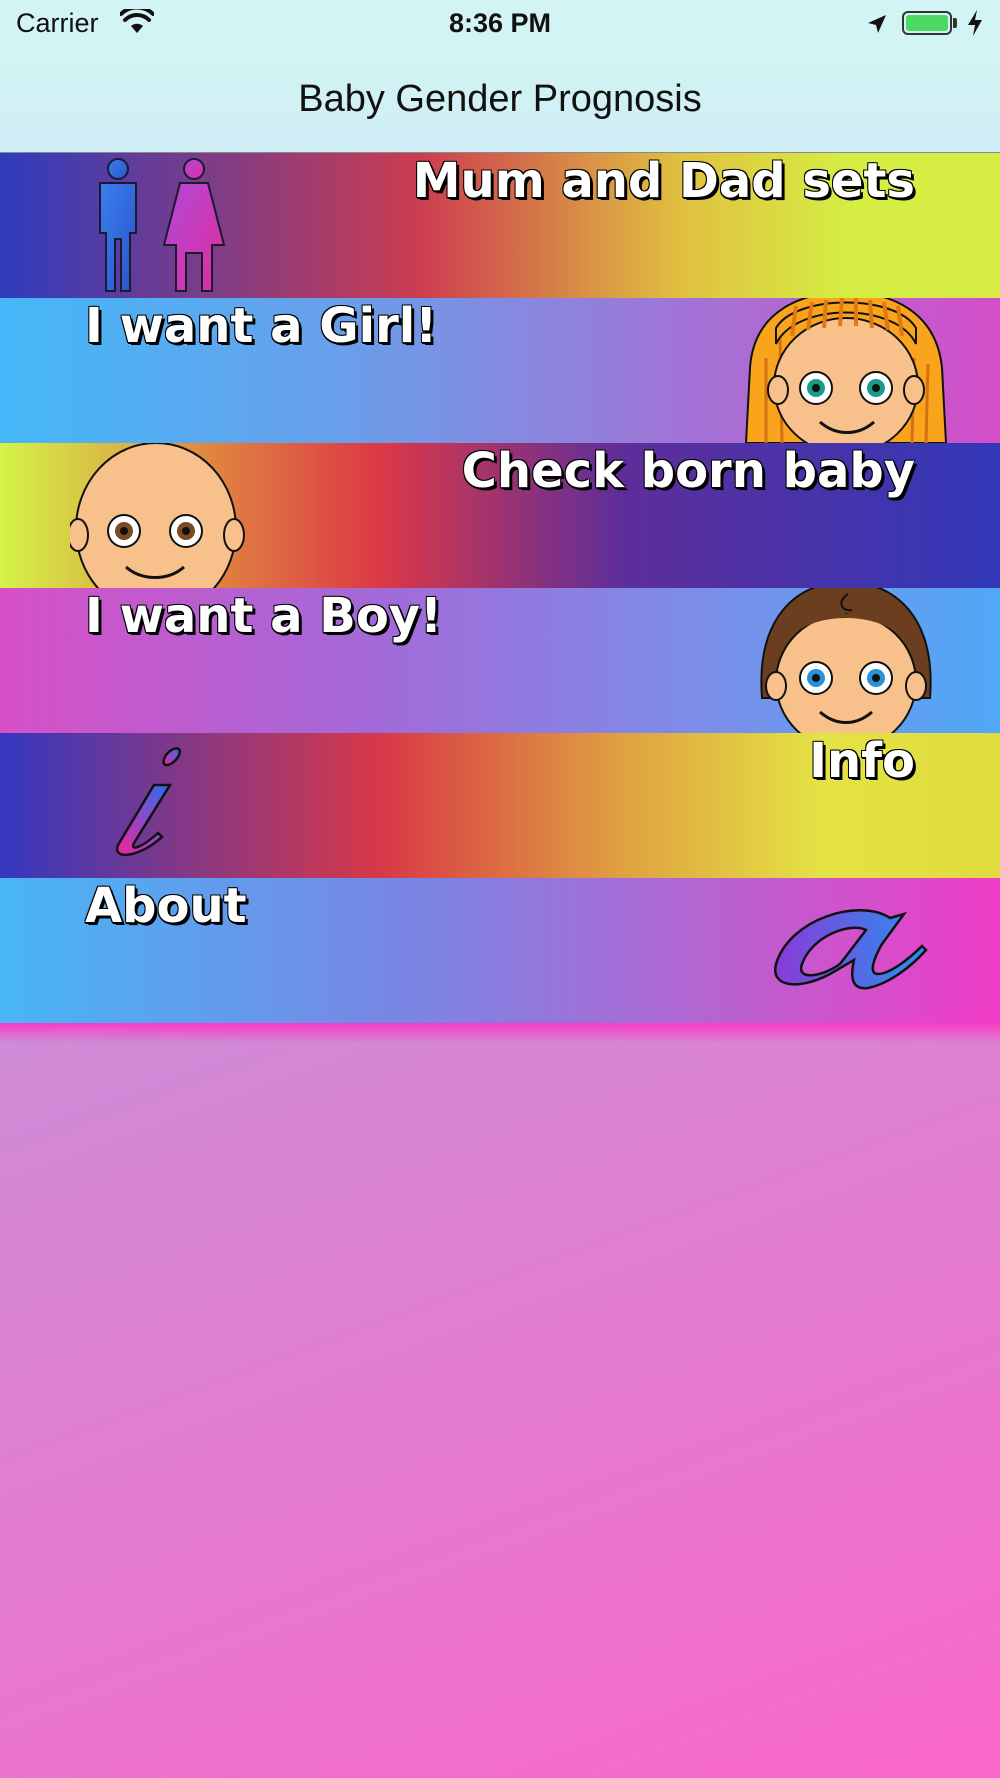 The height and width of the screenshot is (1778, 1000). What do you see at coordinates (500, 225) in the screenshot?
I see `menu-item-mum-and-dad-sets: Mum and Dad sets` at bounding box center [500, 225].